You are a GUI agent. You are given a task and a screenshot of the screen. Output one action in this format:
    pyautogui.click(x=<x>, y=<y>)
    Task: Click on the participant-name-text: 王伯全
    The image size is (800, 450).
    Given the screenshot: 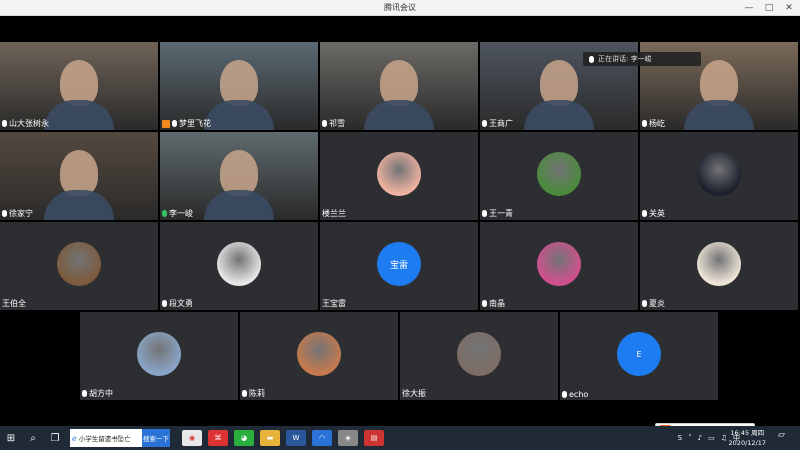 What is the action you would take?
    pyautogui.click(x=14, y=303)
    